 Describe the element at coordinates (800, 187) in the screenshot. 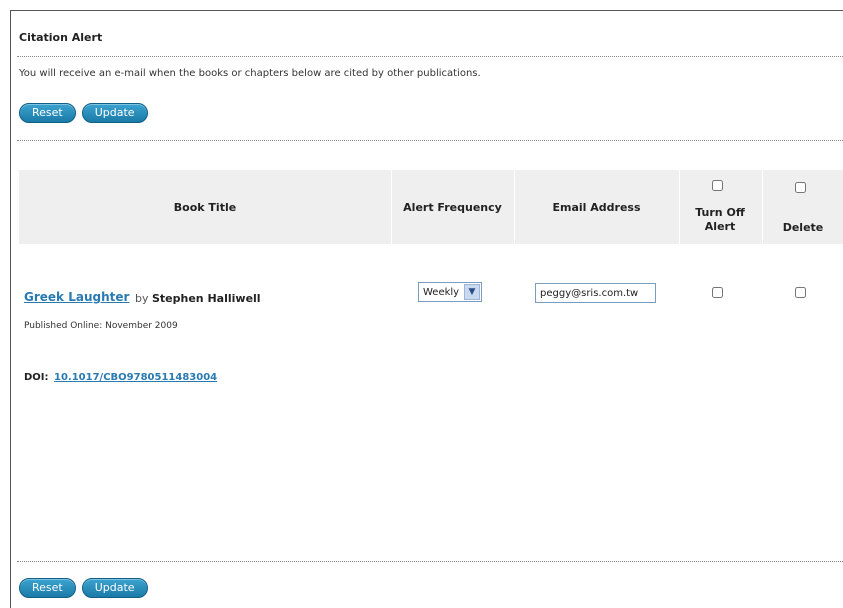

I see `delete-all-checkbox` at that location.